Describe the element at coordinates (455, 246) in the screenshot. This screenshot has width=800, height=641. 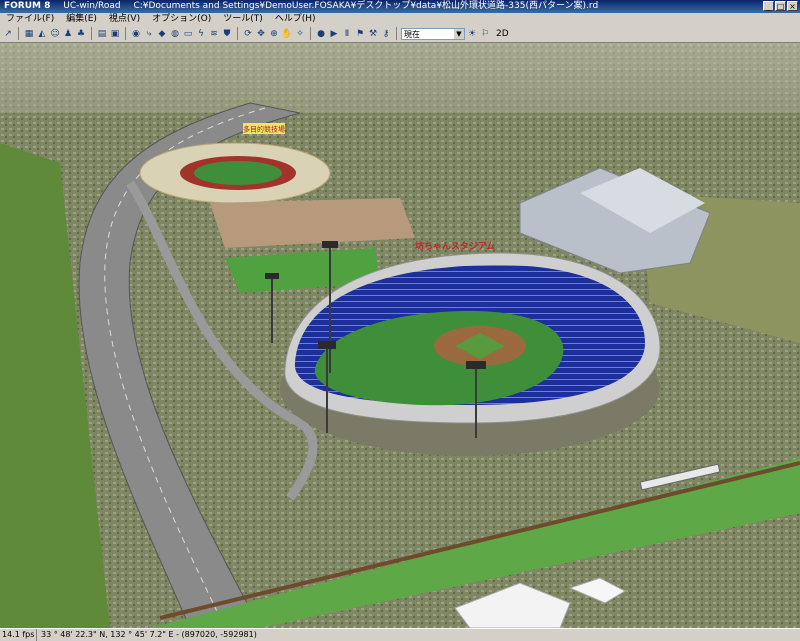
I see `stadium-sign: 坊ちゃんスタジアム` at that location.